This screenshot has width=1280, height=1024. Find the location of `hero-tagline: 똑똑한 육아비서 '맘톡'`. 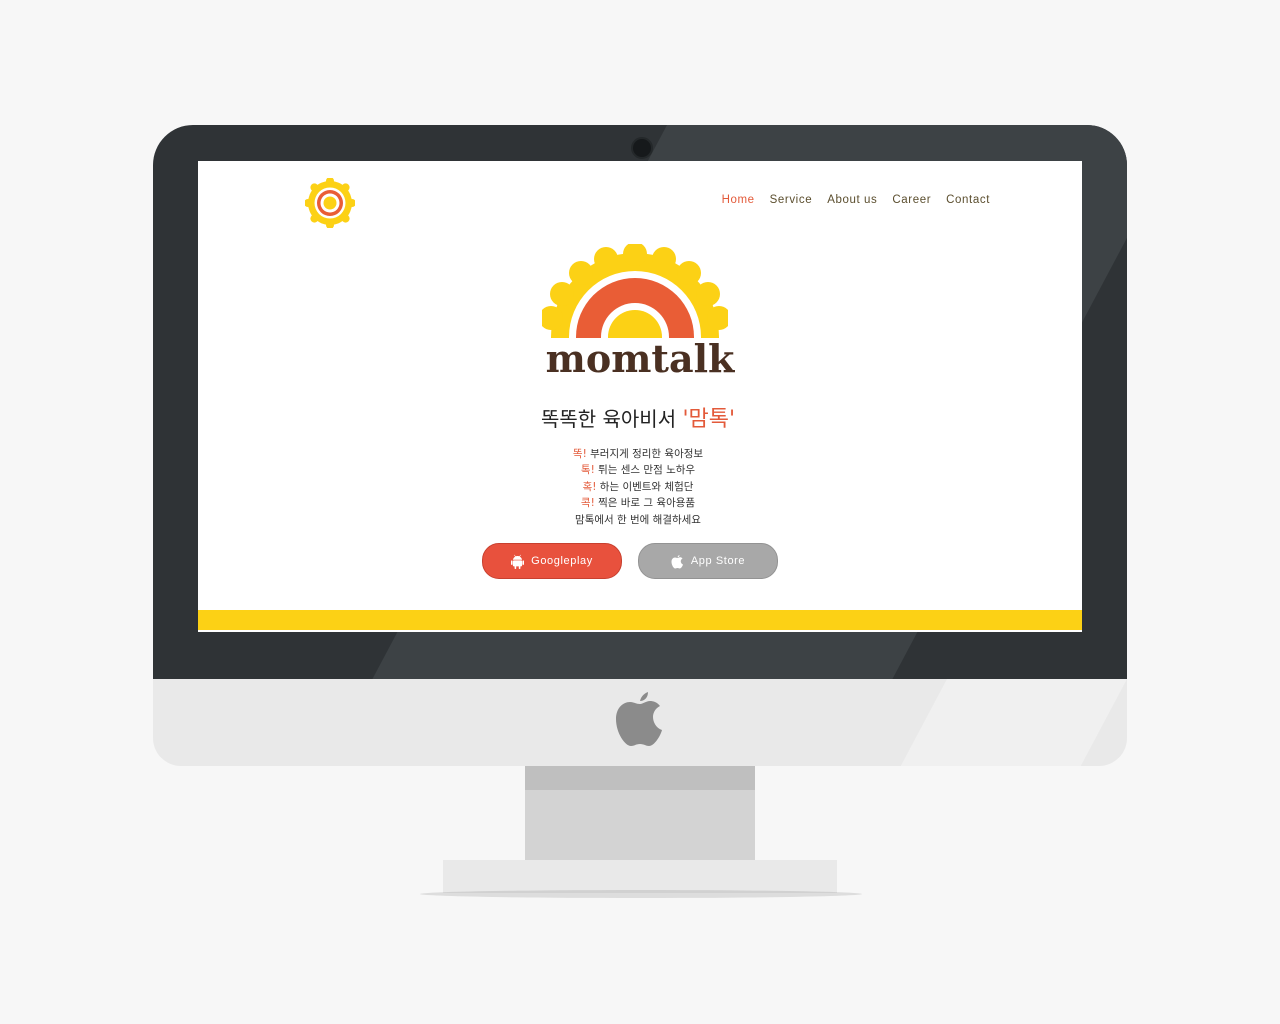

hero-tagline: 똑똑한 육아비서 '맘톡' is located at coordinates (638, 419).